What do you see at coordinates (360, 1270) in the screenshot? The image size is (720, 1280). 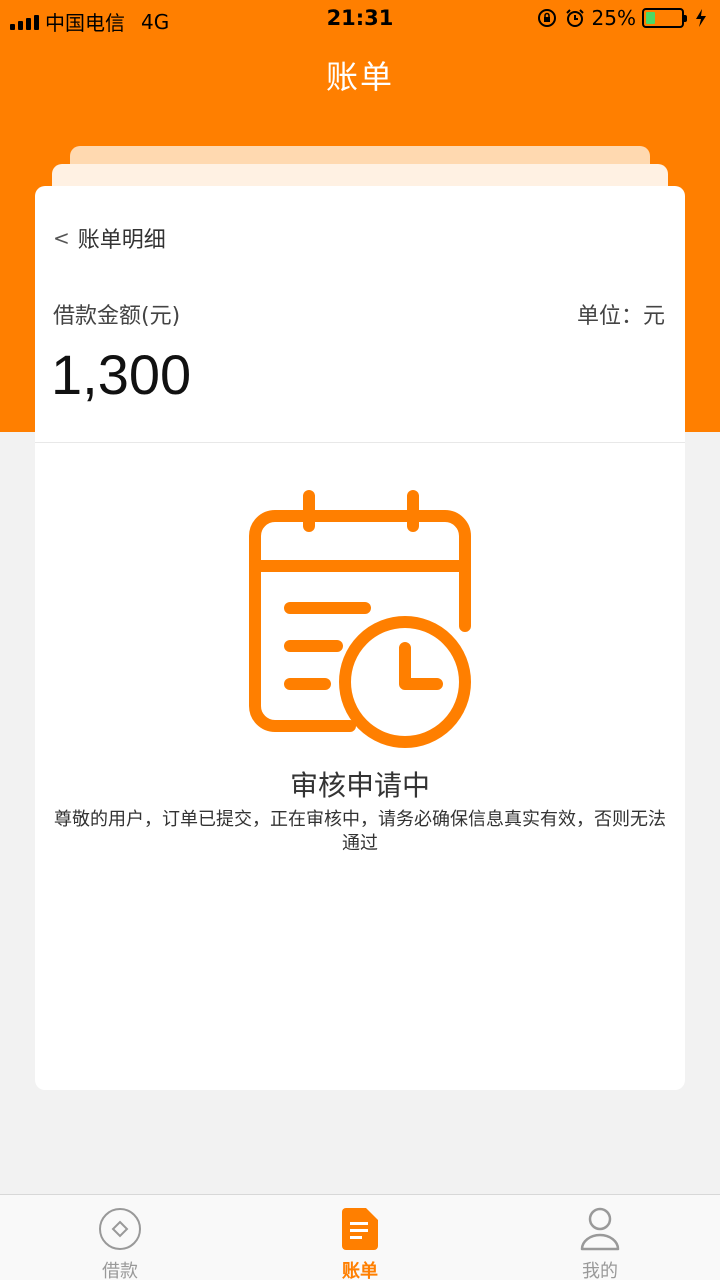 I see `tab-label-bill: 账单` at bounding box center [360, 1270].